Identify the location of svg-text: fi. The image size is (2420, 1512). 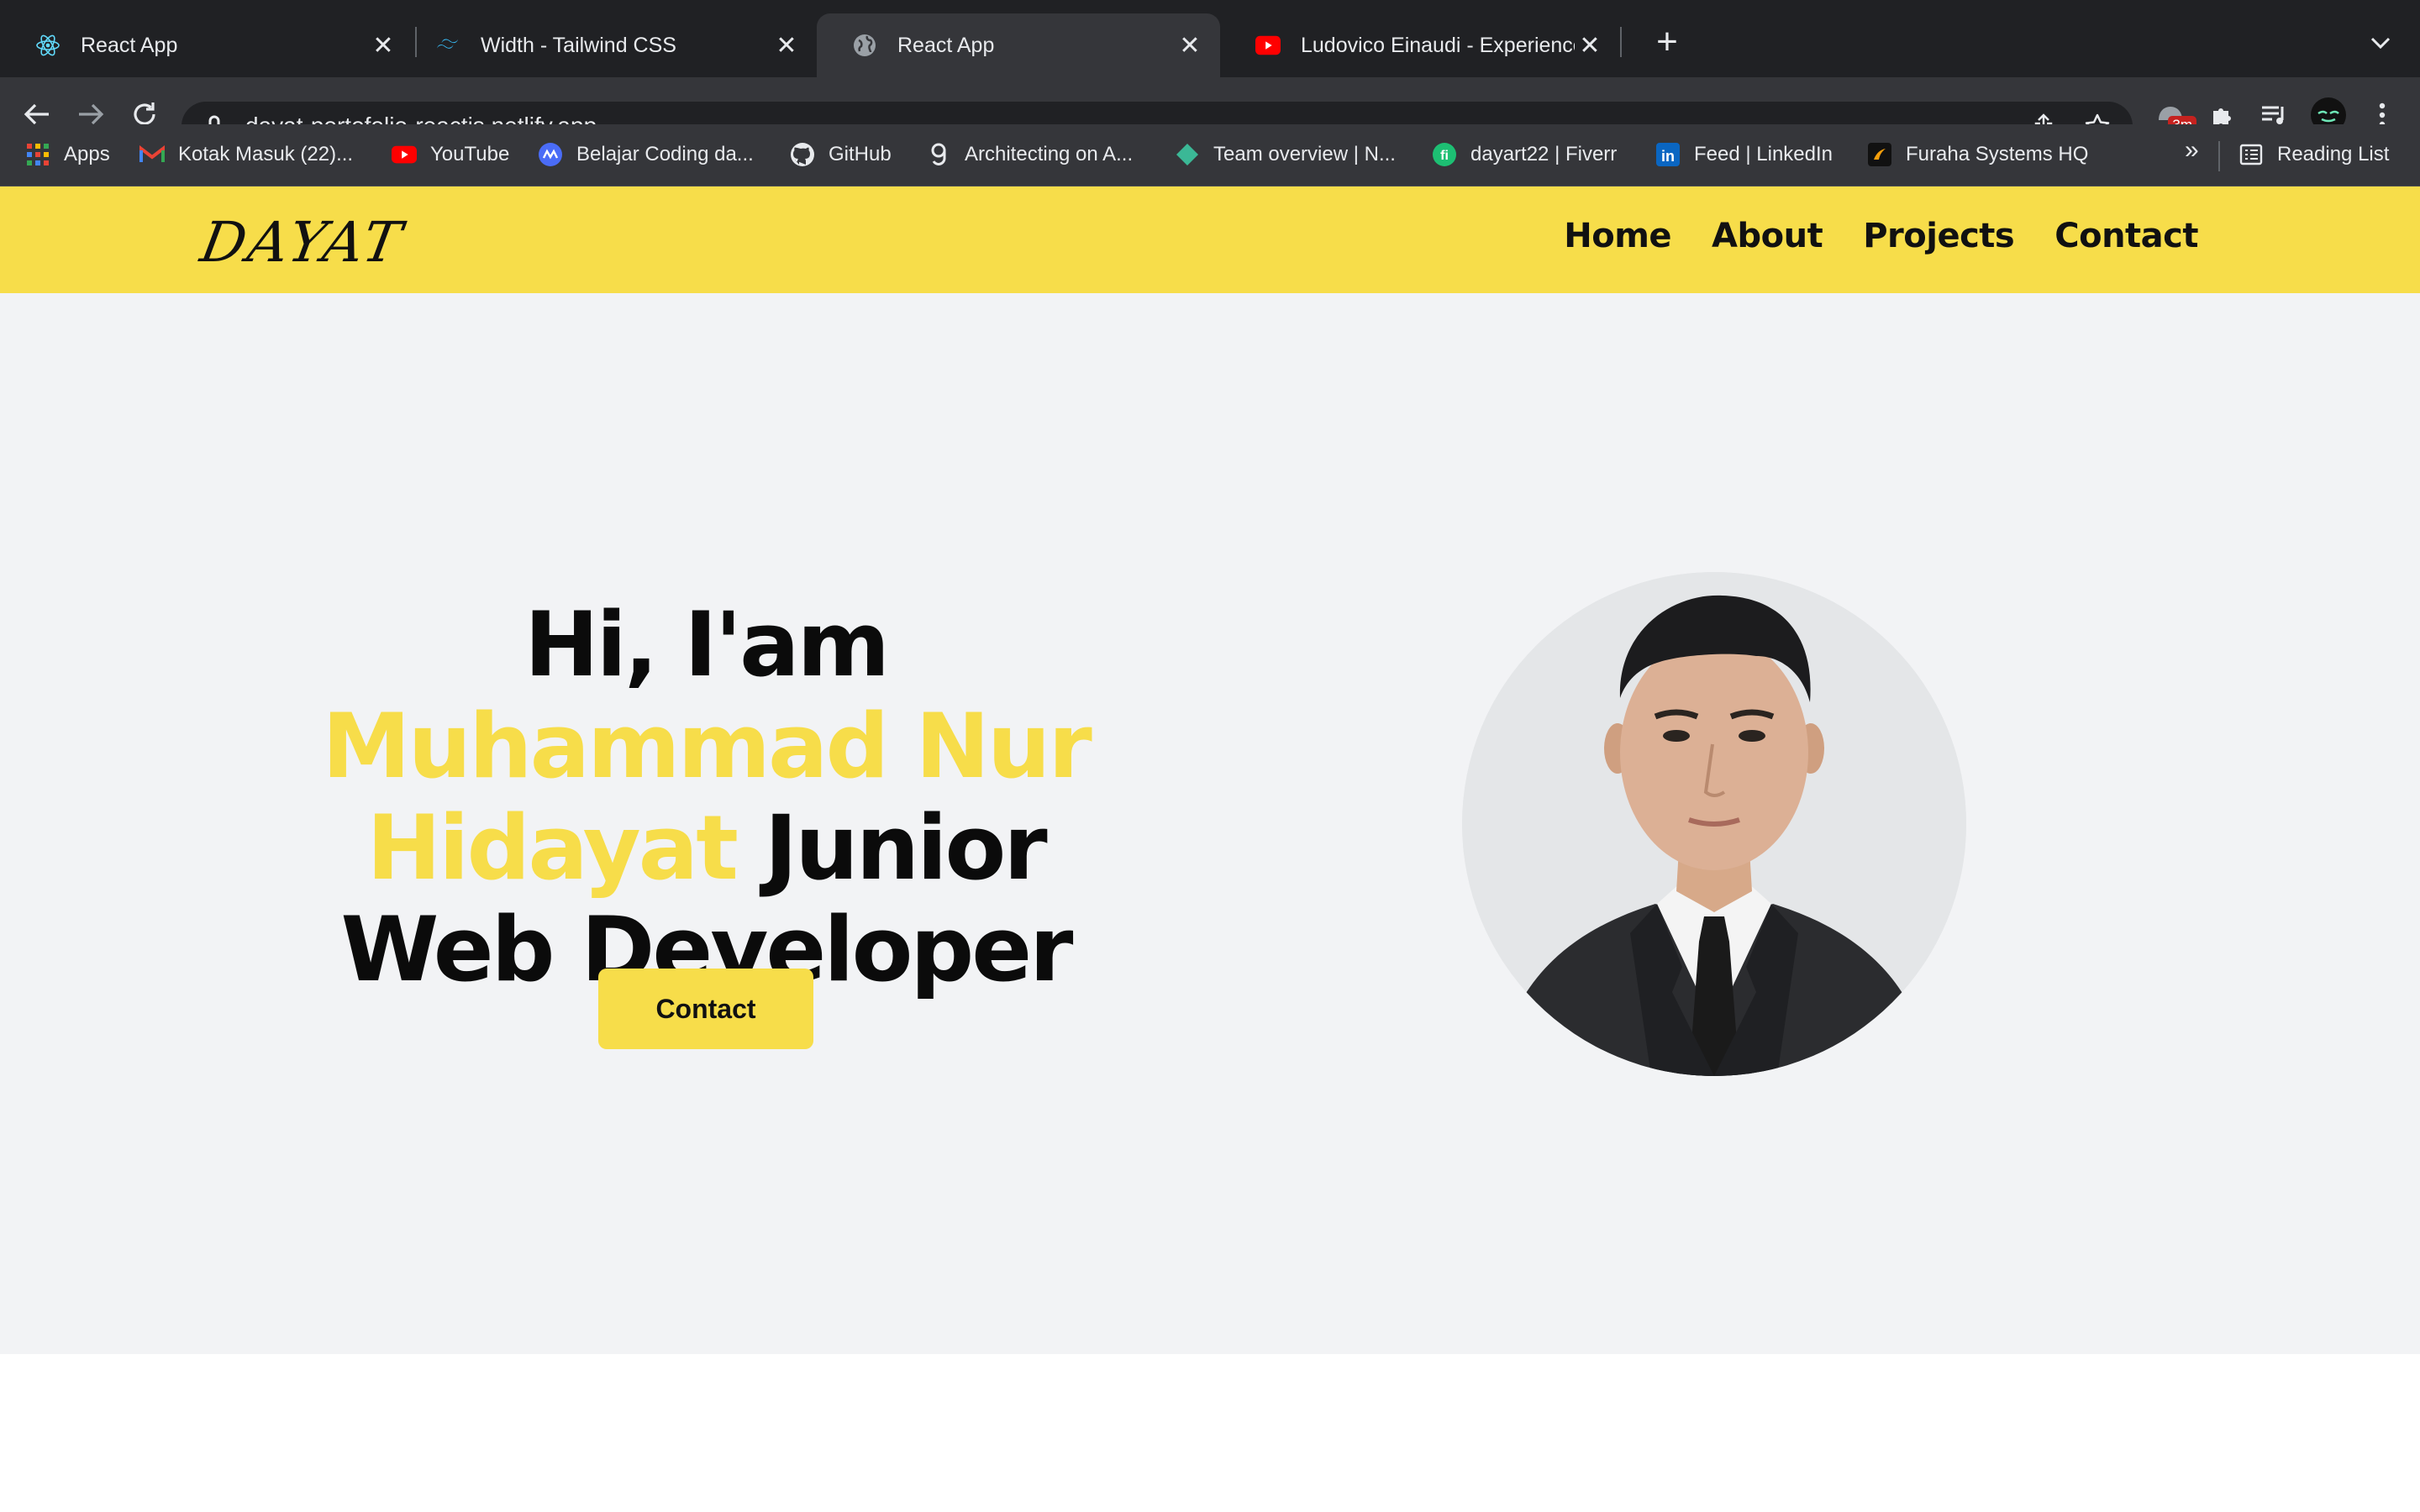
(1444, 156).